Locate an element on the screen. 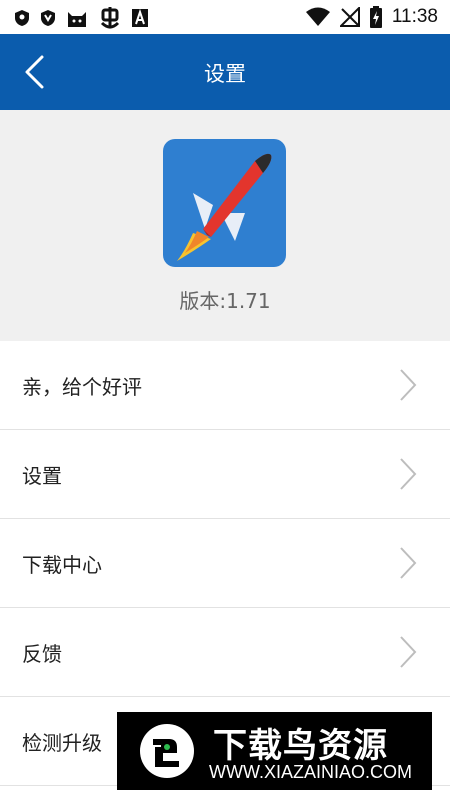 Image resolution: width=450 pixels, height=800 pixels. menu-item-rate: 亲，给个好评 is located at coordinates (225, 385).